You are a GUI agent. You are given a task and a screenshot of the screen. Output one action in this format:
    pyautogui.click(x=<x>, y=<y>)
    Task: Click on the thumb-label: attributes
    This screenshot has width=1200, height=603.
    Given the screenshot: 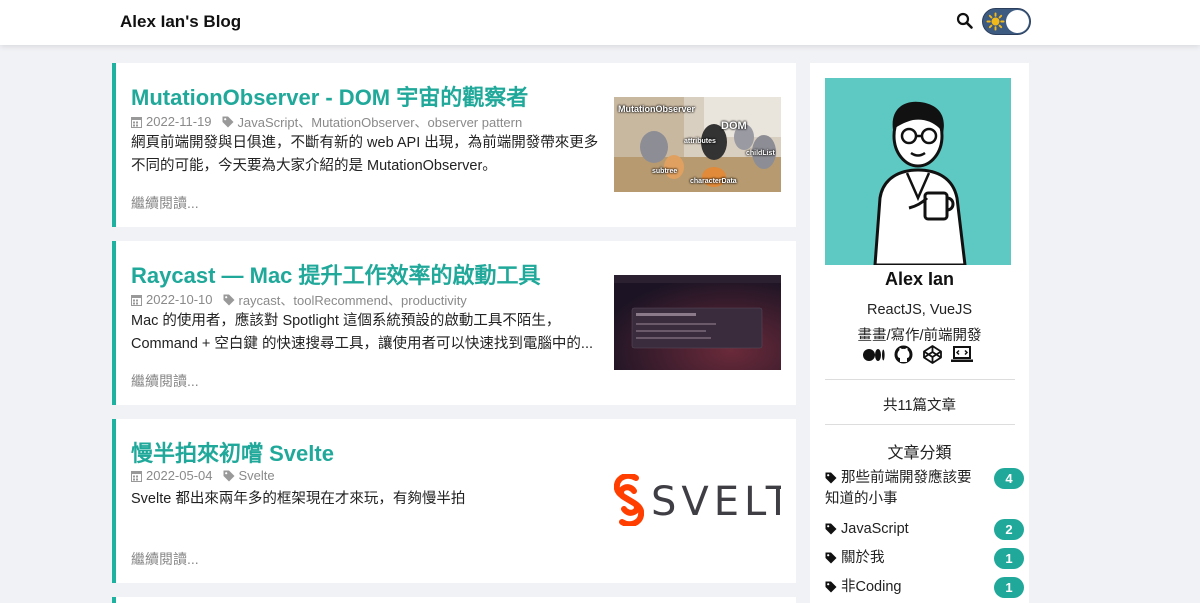 What is the action you would take?
    pyautogui.click(x=700, y=141)
    